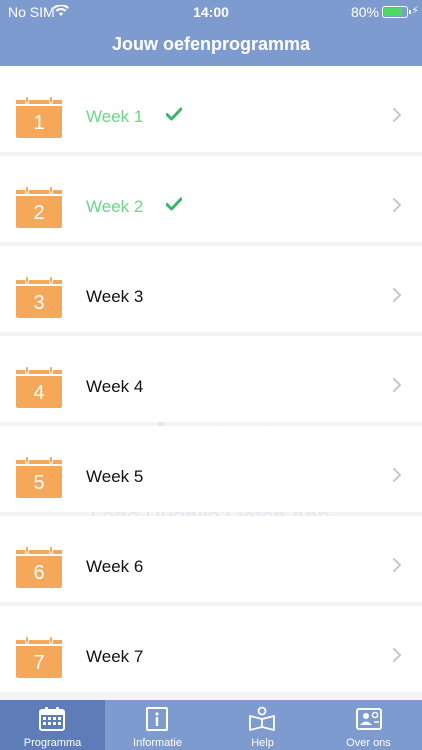 Image resolution: width=422 pixels, height=750 pixels. I want to click on week-number: 7, so click(39, 663).